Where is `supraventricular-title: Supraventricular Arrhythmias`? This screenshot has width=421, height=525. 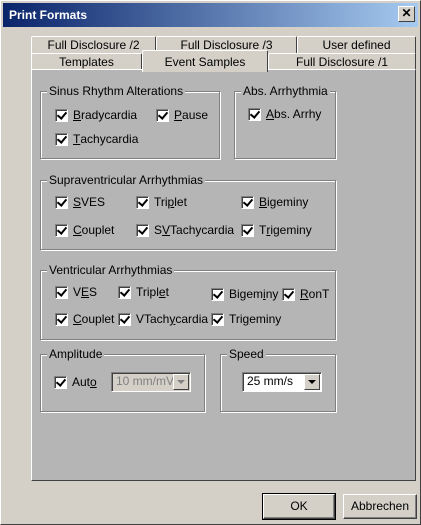
supraventricular-title: Supraventricular Arrhythmias is located at coordinates (126, 180).